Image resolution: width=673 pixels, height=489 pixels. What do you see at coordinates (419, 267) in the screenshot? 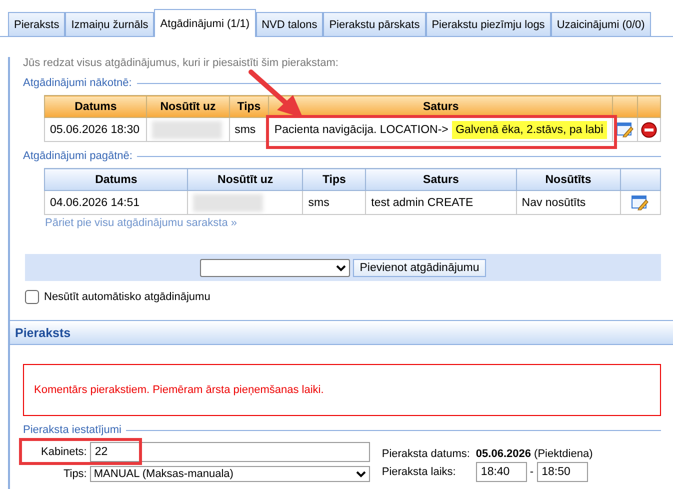
I see `add-reminder-button: Pievienot atgādinājumu` at bounding box center [419, 267].